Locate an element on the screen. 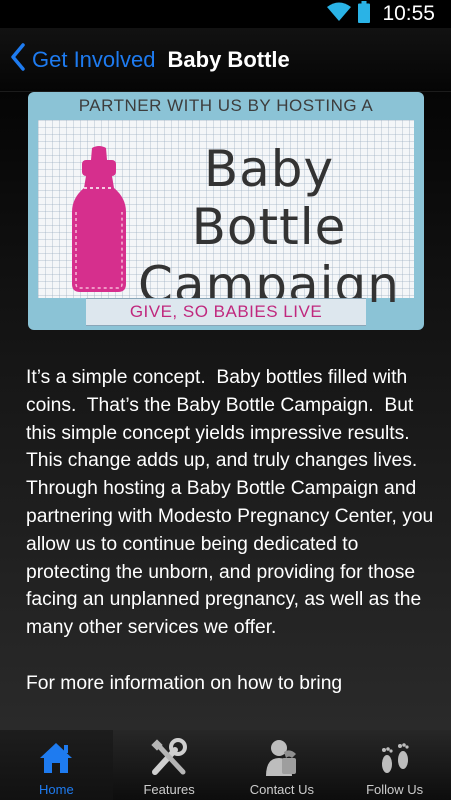 The height and width of the screenshot is (800, 451). tab-home: Home is located at coordinates (56, 765).